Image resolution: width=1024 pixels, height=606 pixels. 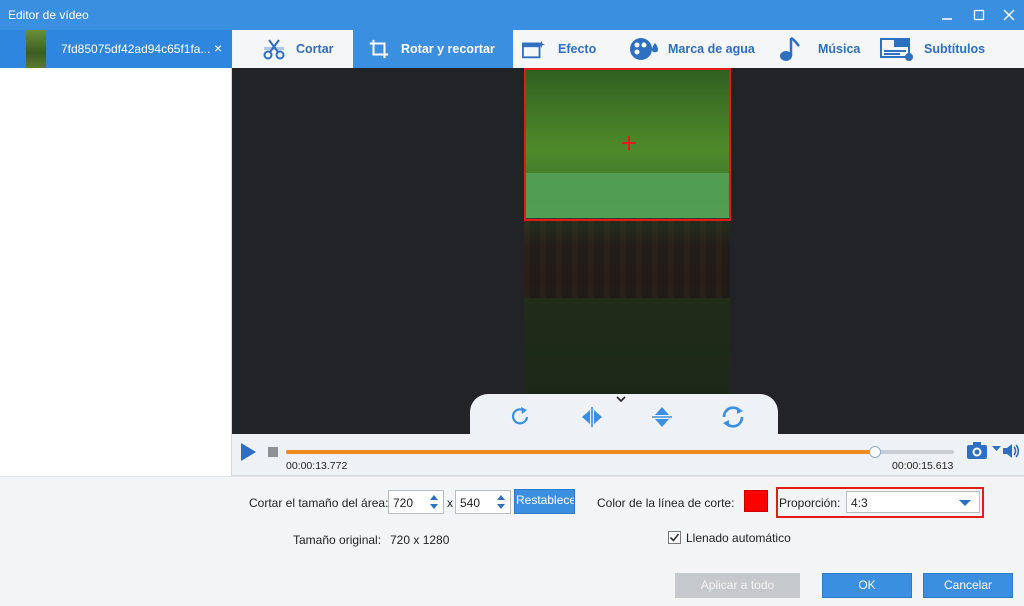 I want to click on music-icon, so click(x=790, y=48).